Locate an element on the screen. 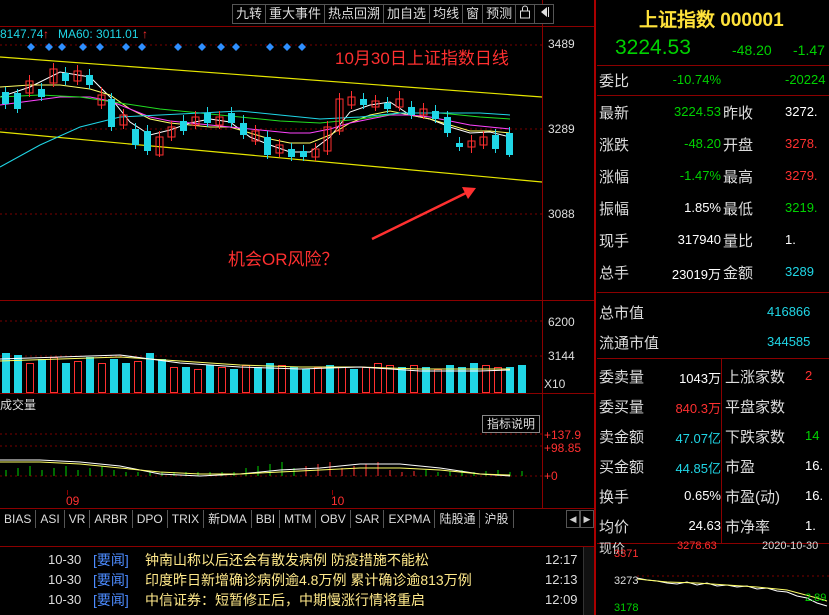 The height and width of the screenshot is (615, 829). mini-tick: 3273 is located at coordinates (626, 581).